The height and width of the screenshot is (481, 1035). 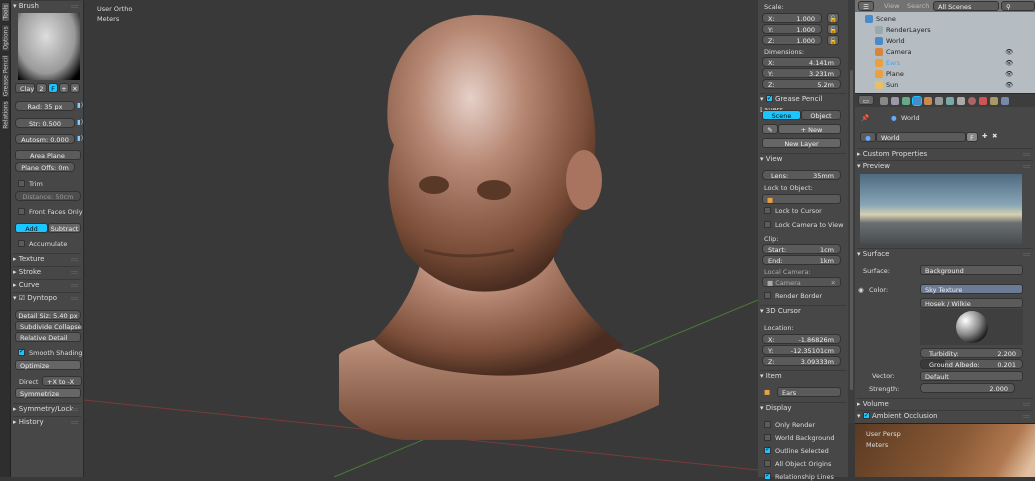 What do you see at coordinates (851, 230) in the screenshot?
I see `scroll-thumb` at bounding box center [851, 230].